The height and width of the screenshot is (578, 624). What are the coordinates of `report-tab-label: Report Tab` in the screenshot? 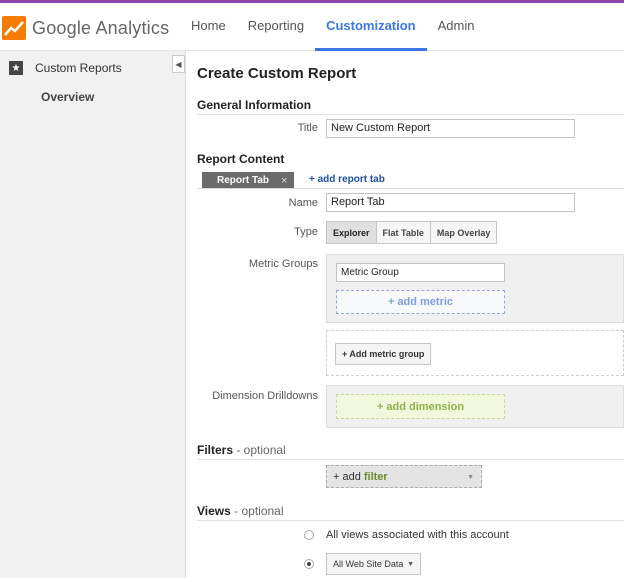 It's located at (243, 180).